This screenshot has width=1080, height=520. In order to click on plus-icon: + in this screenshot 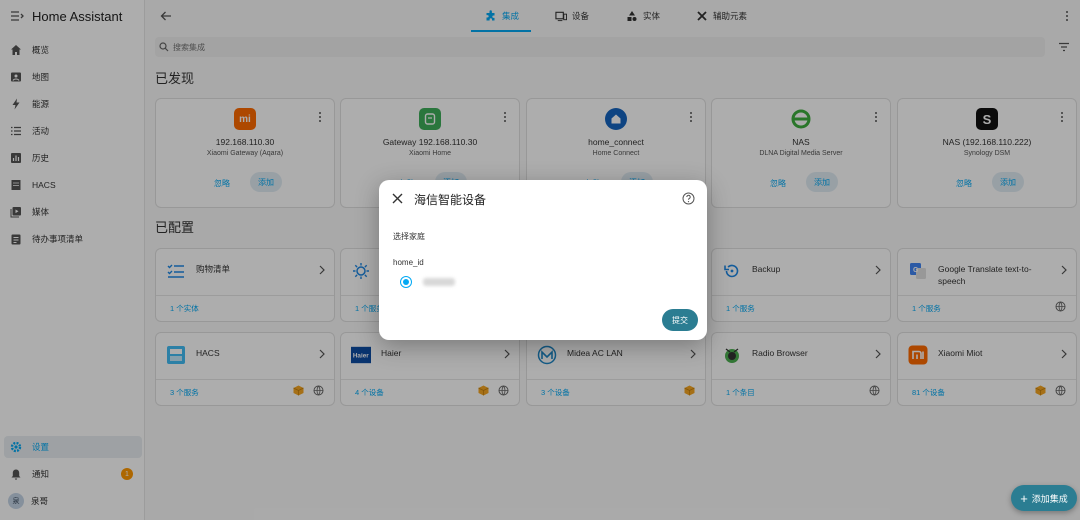, I will do `click(1024, 498)`.